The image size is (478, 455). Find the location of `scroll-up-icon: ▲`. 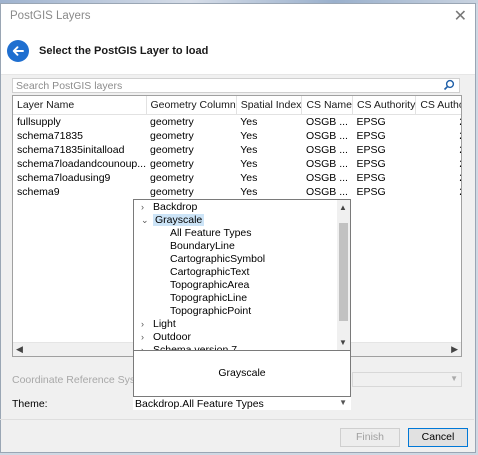

scroll-up-icon: ▲ is located at coordinates (343, 207).